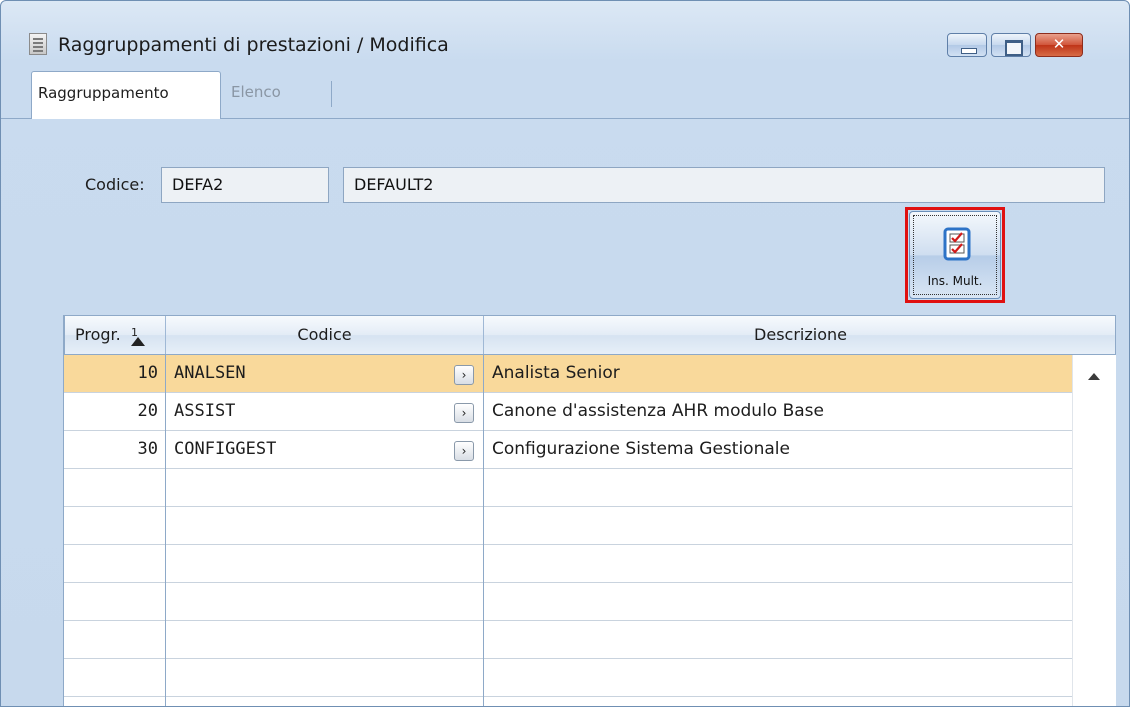 The width and height of the screenshot is (1130, 707). What do you see at coordinates (138, 341) in the screenshot?
I see `sort-ascending-icon` at bounding box center [138, 341].